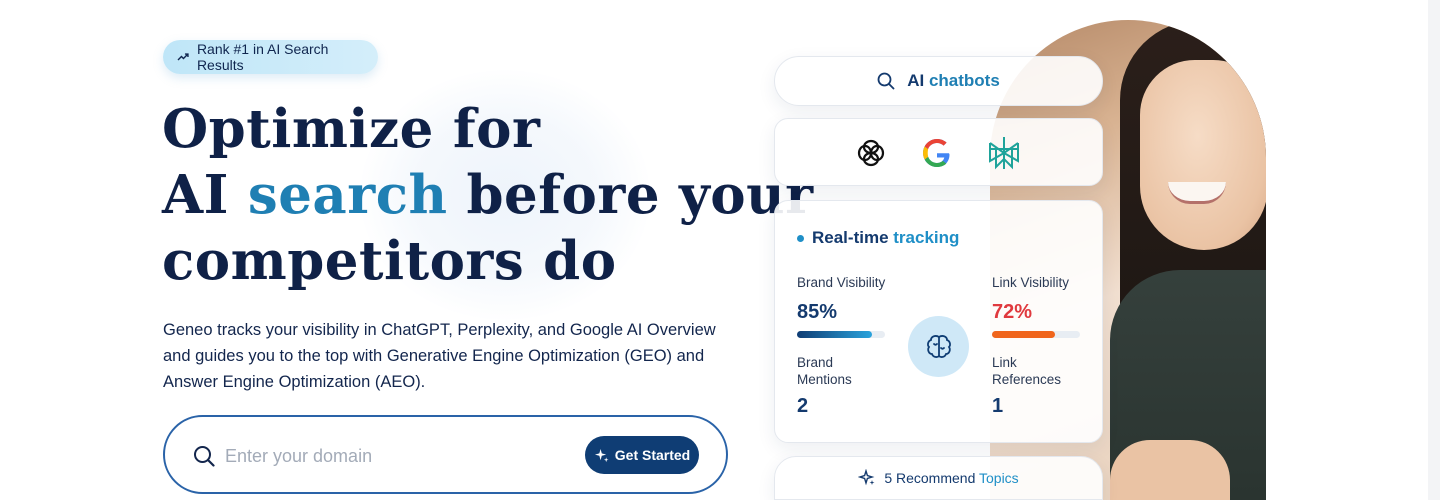 The width and height of the screenshot is (1440, 500). Describe the element at coordinates (1031, 282) in the screenshot. I see `link-visibility-label: Link Visibility` at that location.